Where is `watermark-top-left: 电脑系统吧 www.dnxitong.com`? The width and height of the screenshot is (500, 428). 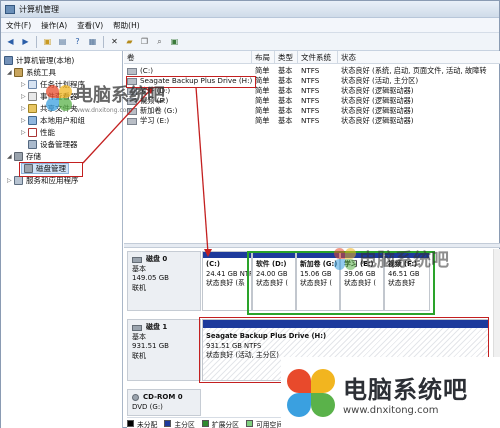
watermark-top-left: 电脑系统吧 www.dnxitong.com is located at coordinates (105, 97).